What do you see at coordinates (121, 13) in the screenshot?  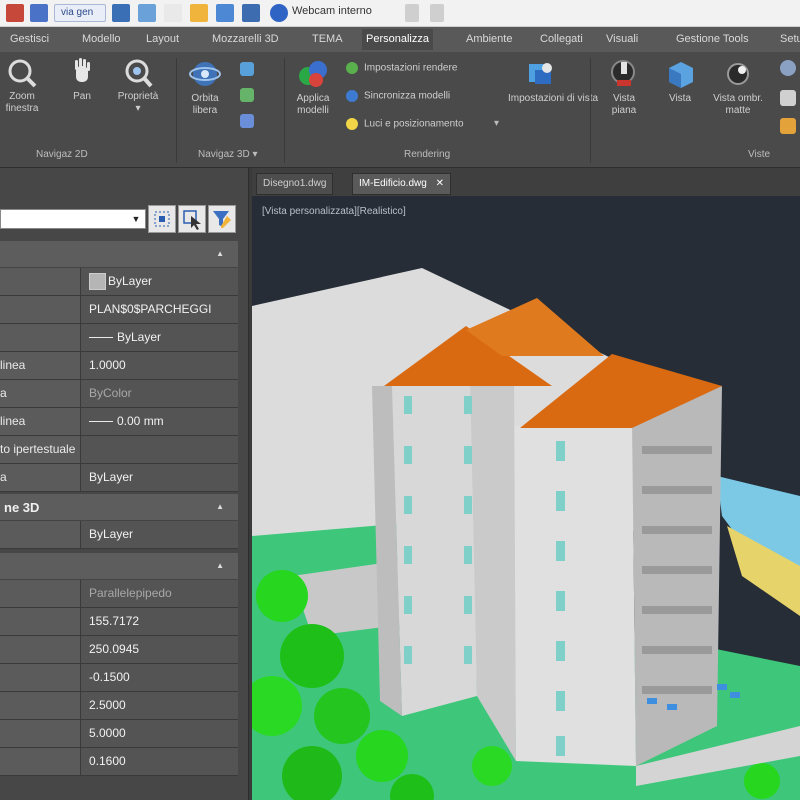 I see `search-icon` at bounding box center [121, 13].